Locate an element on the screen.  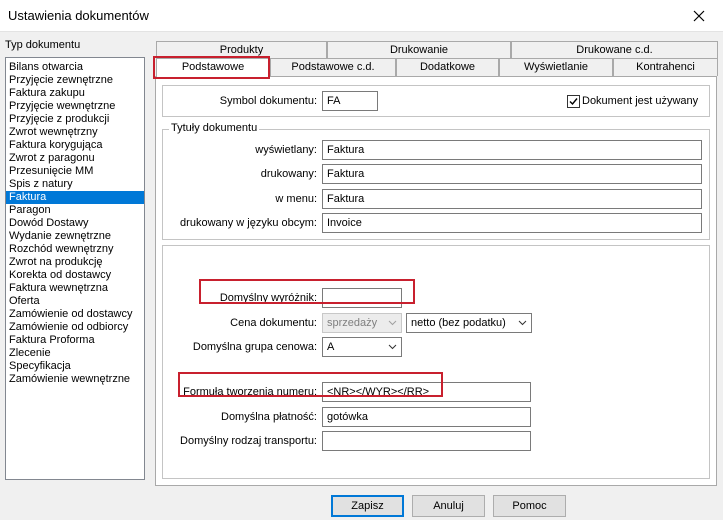
payment-label: Domyślna płatność: is located at coordinates (269, 417).